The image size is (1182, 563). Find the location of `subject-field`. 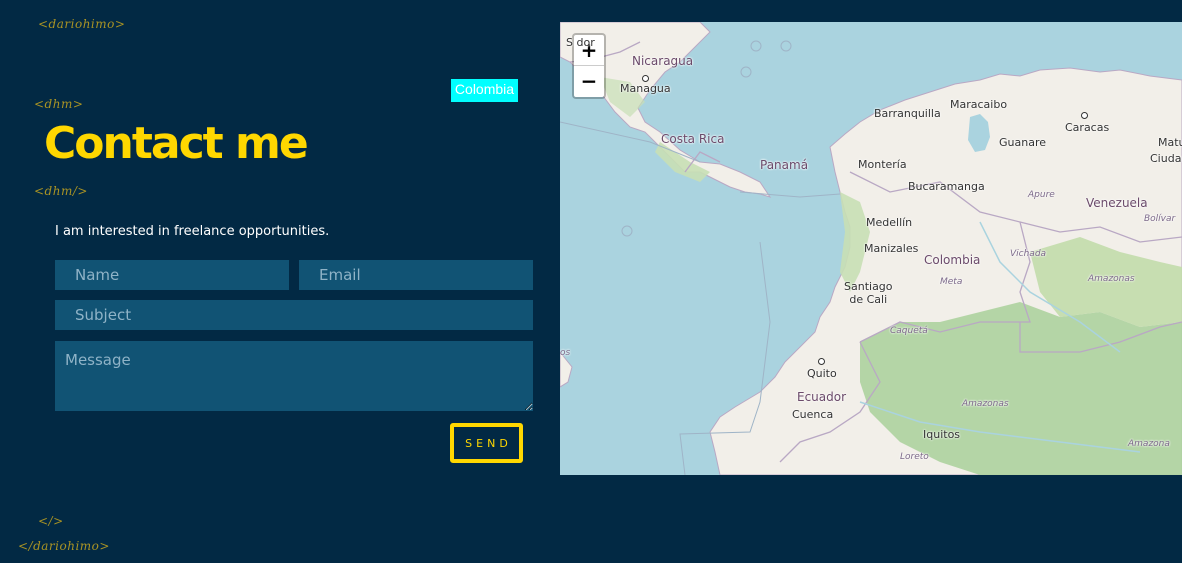

subject-field is located at coordinates (294, 315).